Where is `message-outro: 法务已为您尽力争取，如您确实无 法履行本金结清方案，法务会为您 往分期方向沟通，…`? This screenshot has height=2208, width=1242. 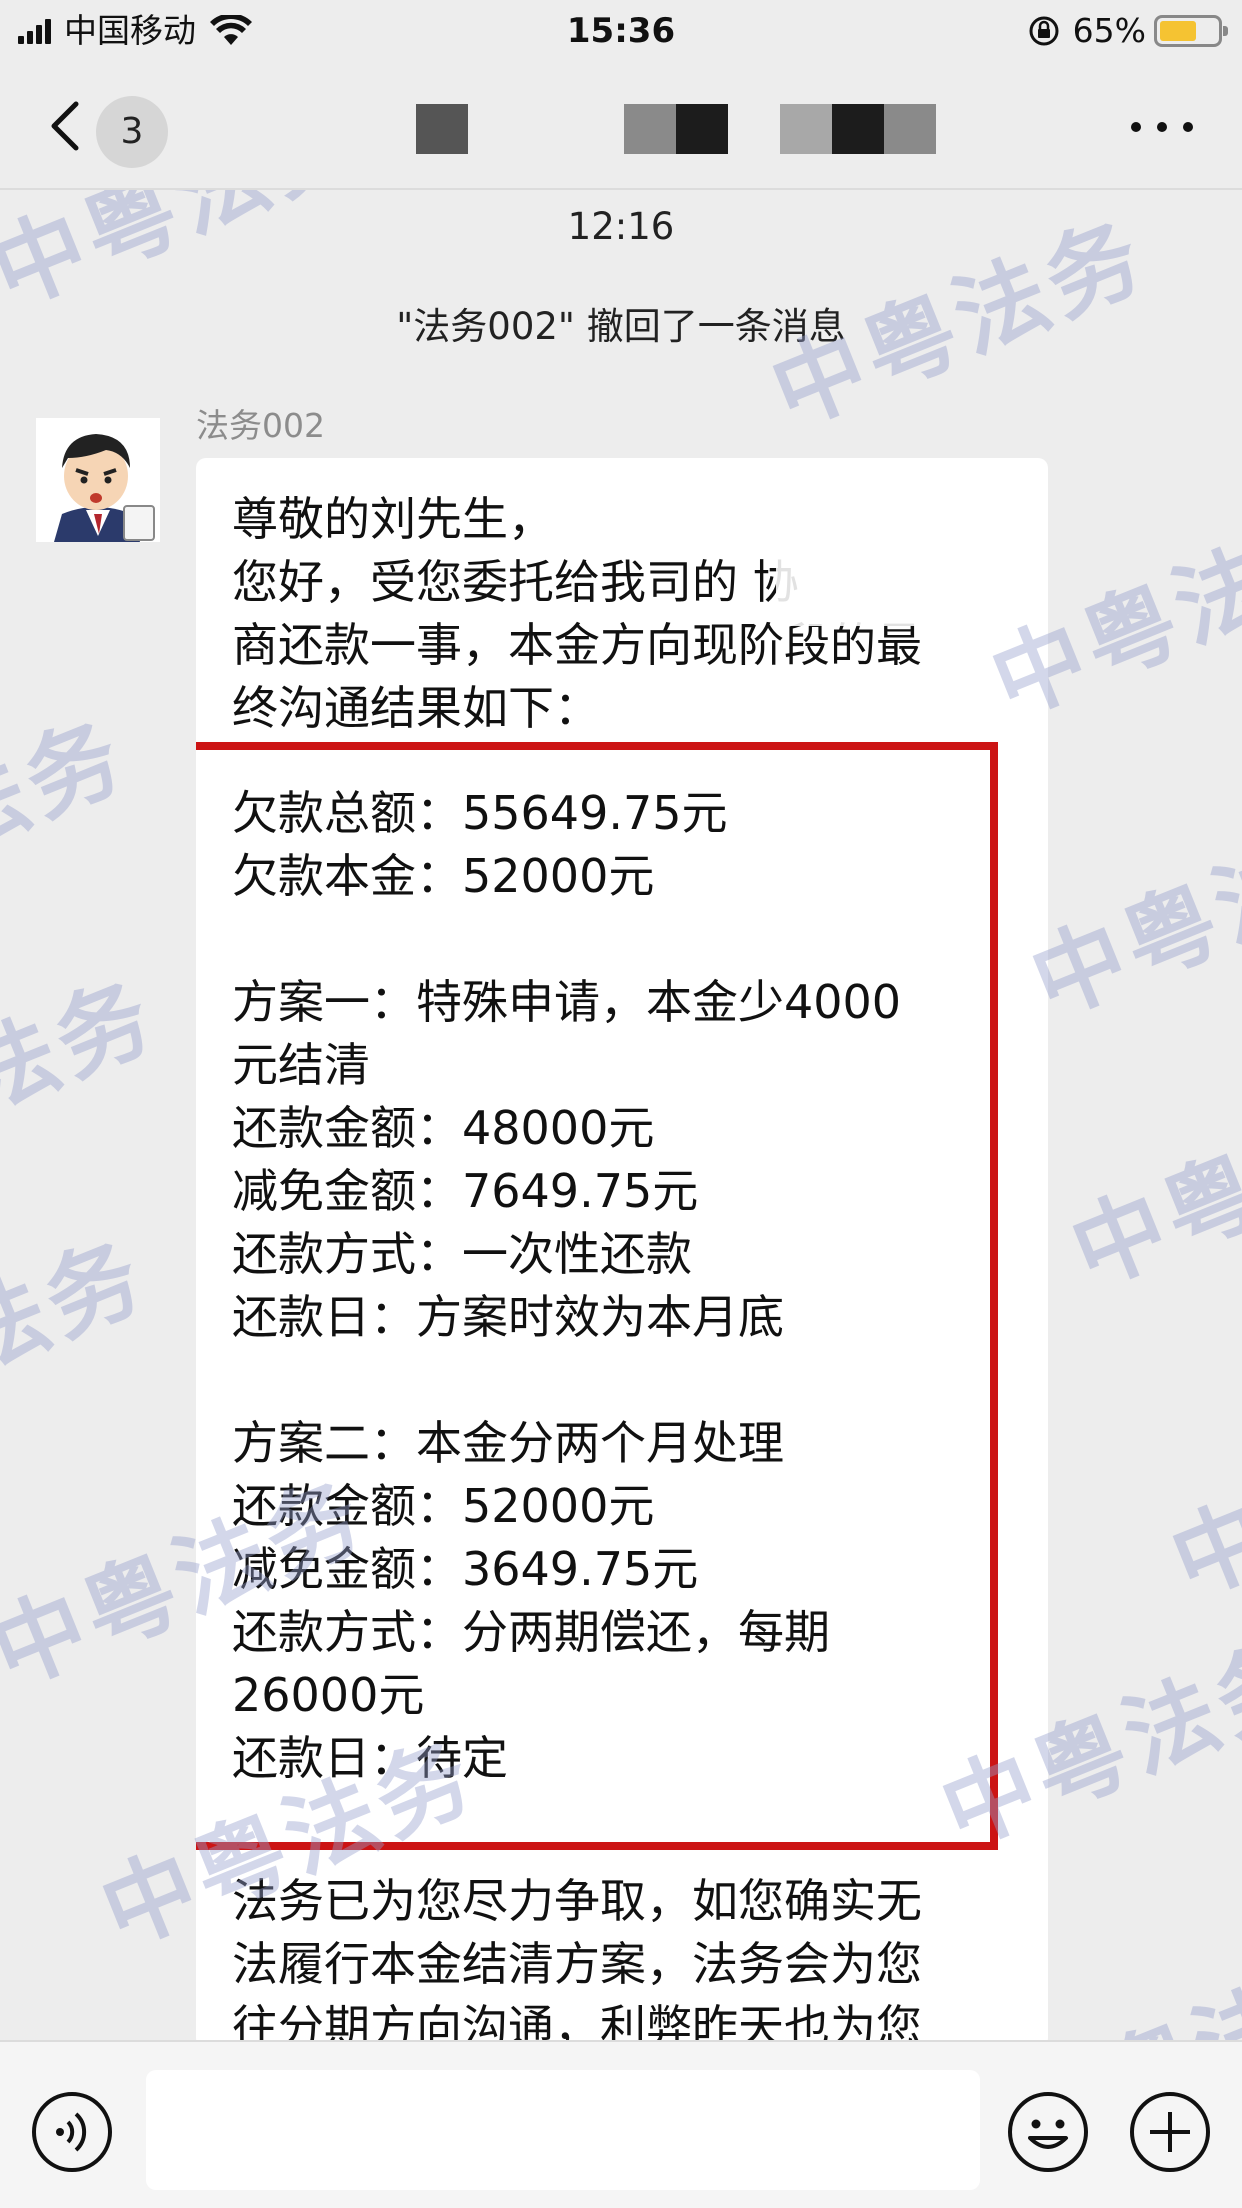 message-outro: 法务已为您尽力争取，如您确实无 法履行本金结清方案，法务会为您 往分期方向沟通，… is located at coordinates (627, 1959).